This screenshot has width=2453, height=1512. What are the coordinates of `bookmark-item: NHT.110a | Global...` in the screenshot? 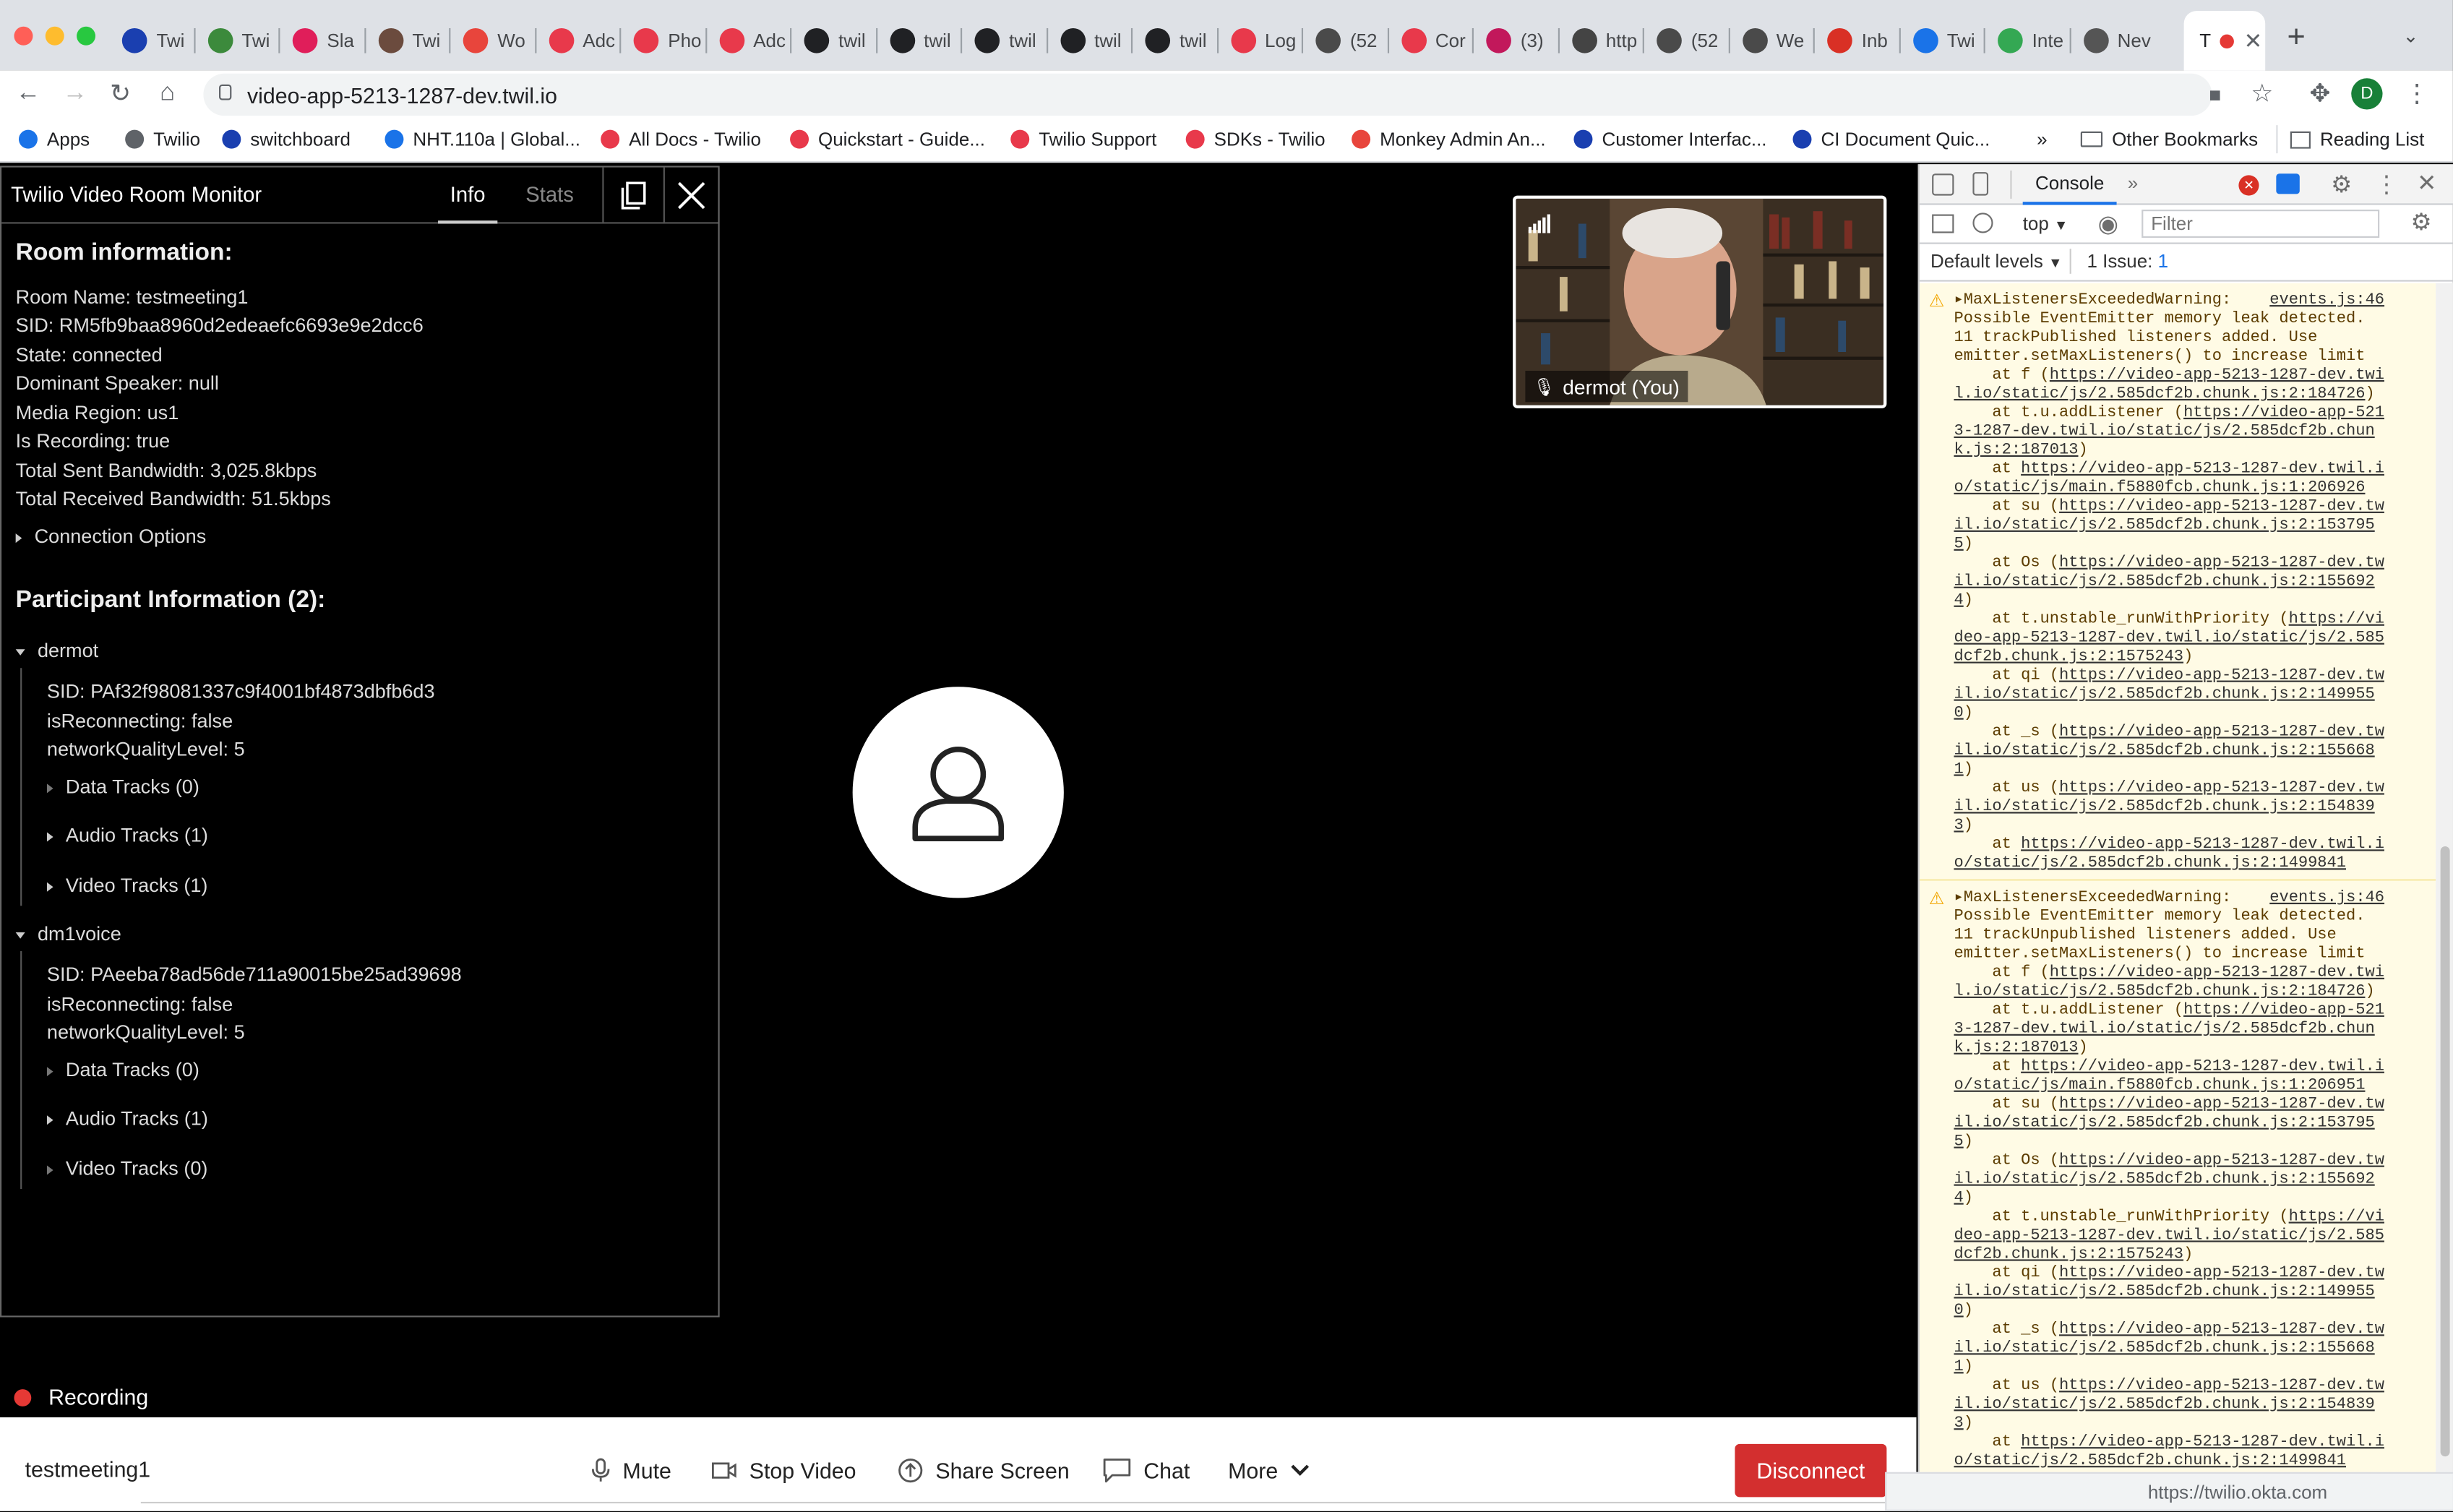 It's located at (482, 139).